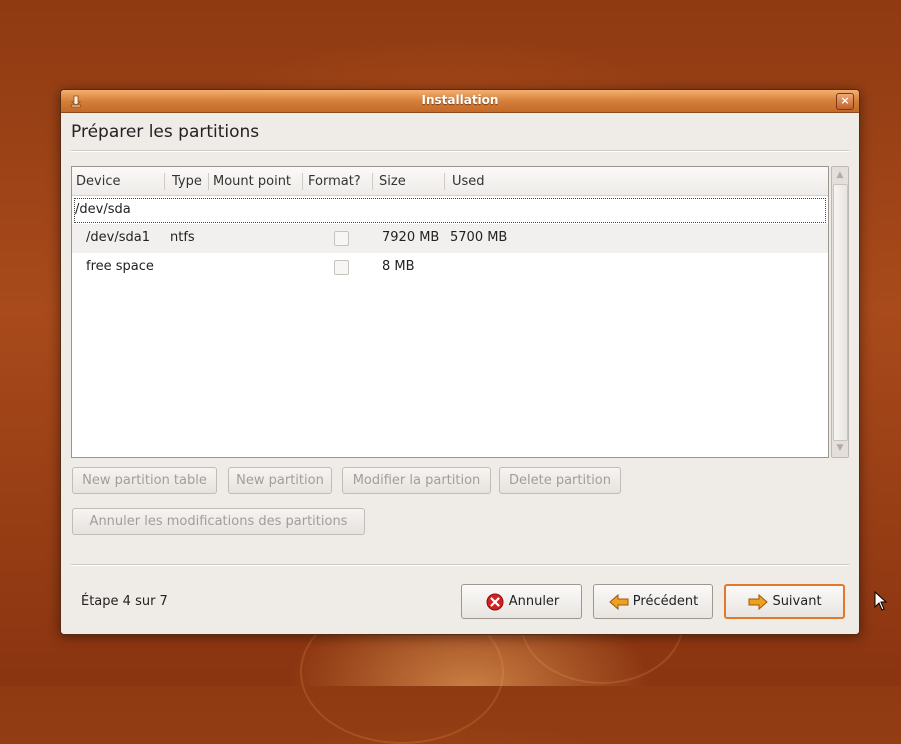  Describe the element at coordinates (450, 267) in the screenshot. I see `table-row: free space 8 MB` at that location.